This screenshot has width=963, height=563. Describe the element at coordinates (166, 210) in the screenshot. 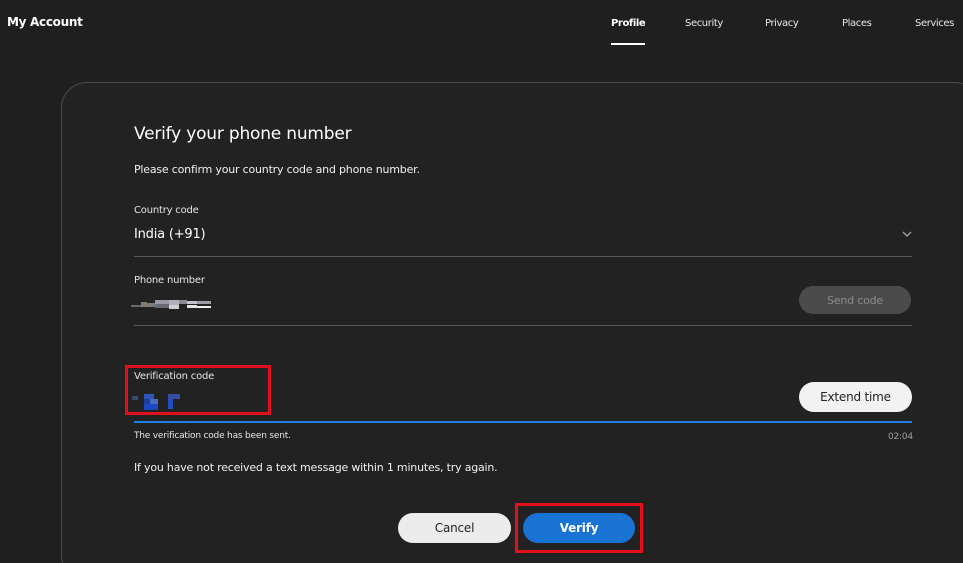

I see `country-code-label: Country code` at that location.